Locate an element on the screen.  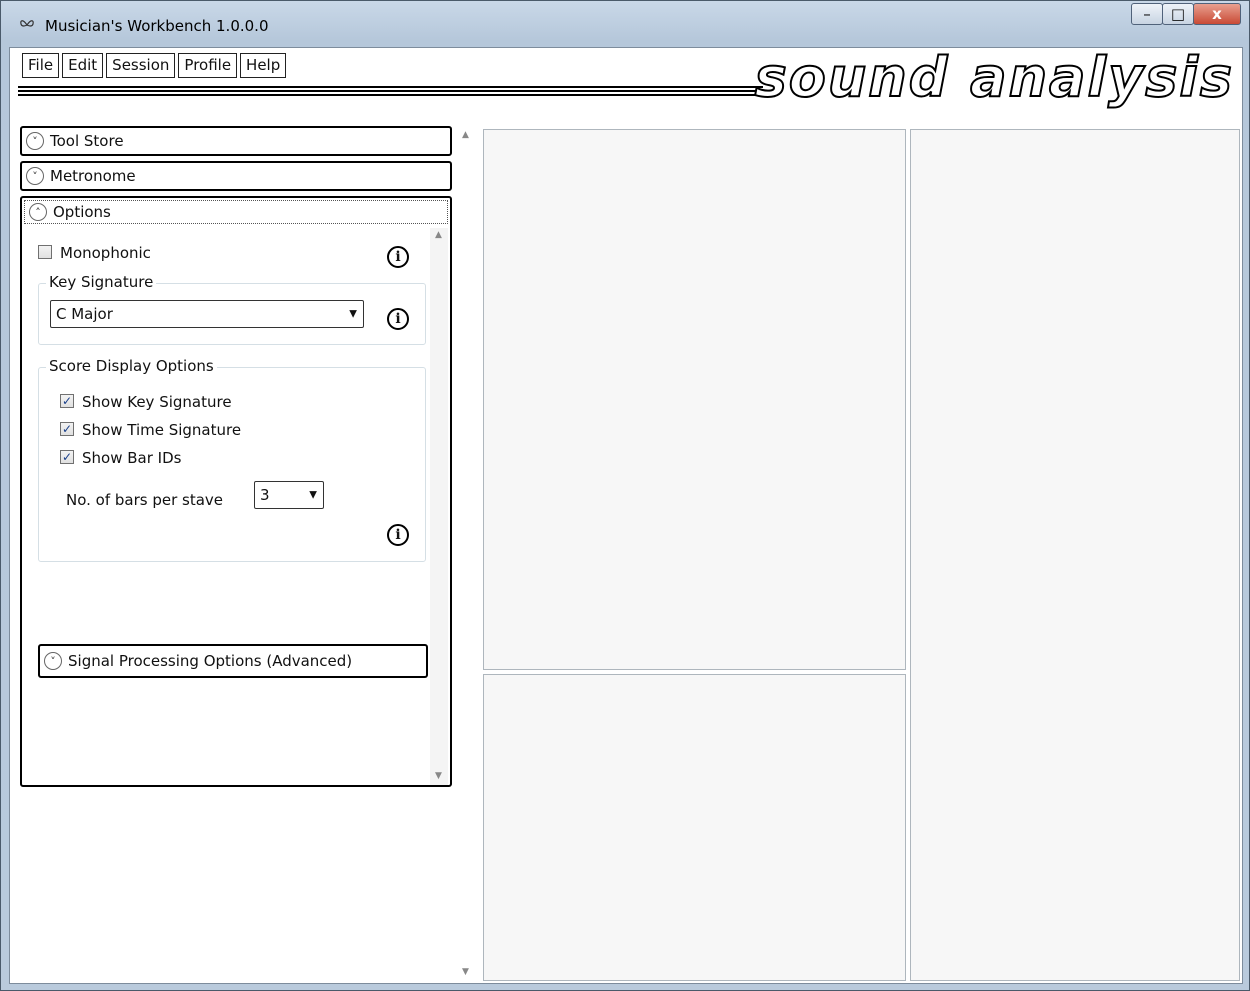
main-scrollbar: ▲ ▼ is located at coordinates (467, 553).